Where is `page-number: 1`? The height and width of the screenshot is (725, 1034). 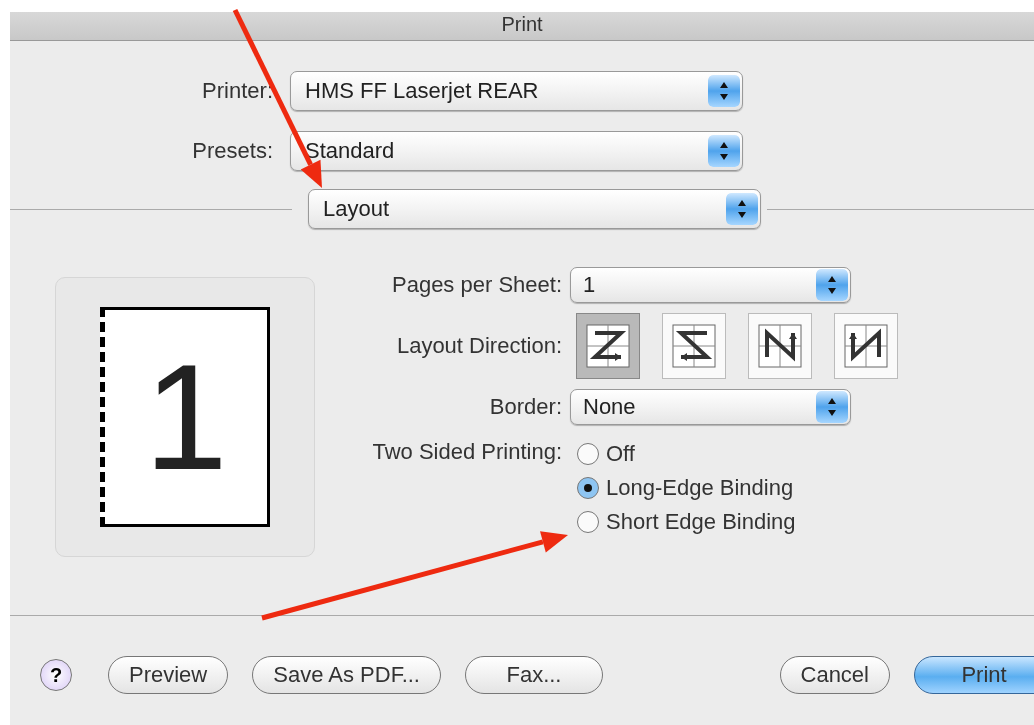 page-number: 1 is located at coordinates (186, 417).